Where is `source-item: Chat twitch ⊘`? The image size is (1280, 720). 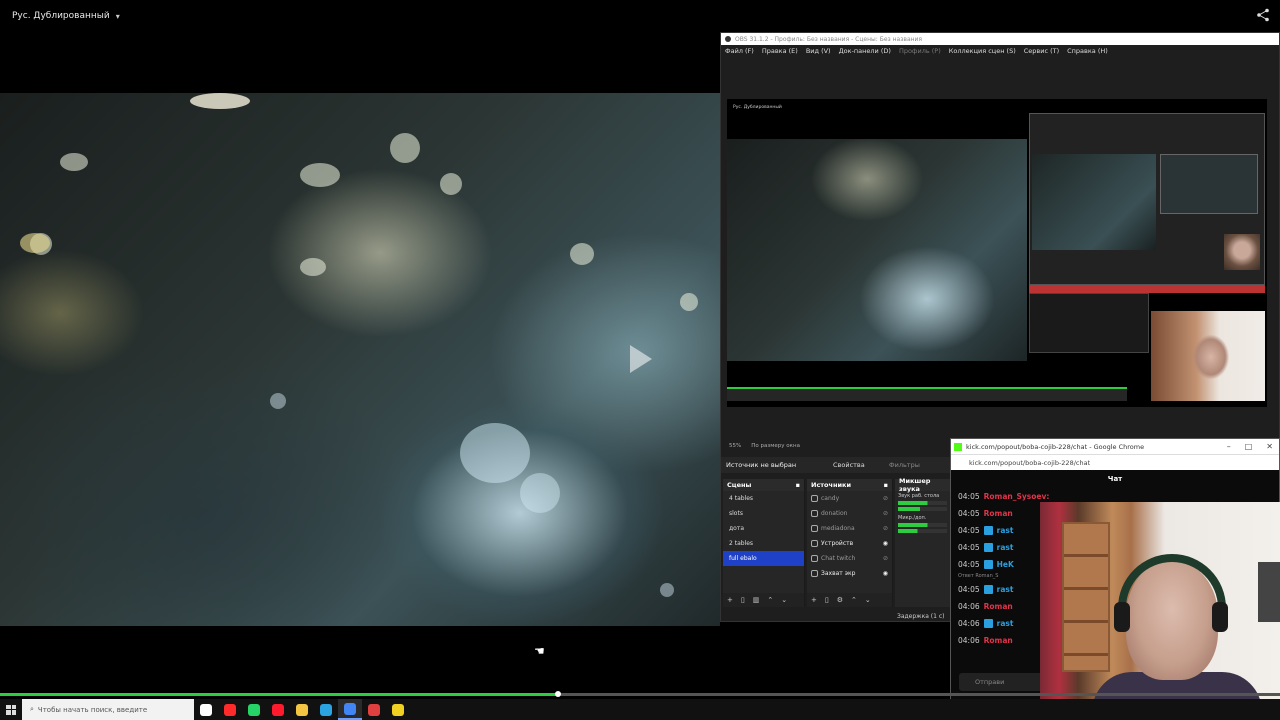 source-item: Chat twitch ⊘ is located at coordinates (849, 558).